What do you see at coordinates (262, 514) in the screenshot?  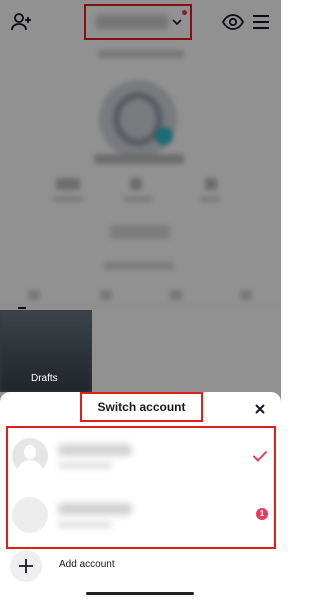 I see `notification-badge: 1` at bounding box center [262, 514].